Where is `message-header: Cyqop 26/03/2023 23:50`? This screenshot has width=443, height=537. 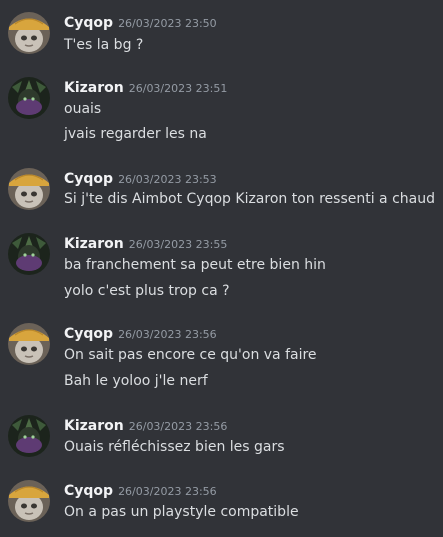 message-header: Cyqop 26/03/2023 23:50 is located at coordinates (140, 22).